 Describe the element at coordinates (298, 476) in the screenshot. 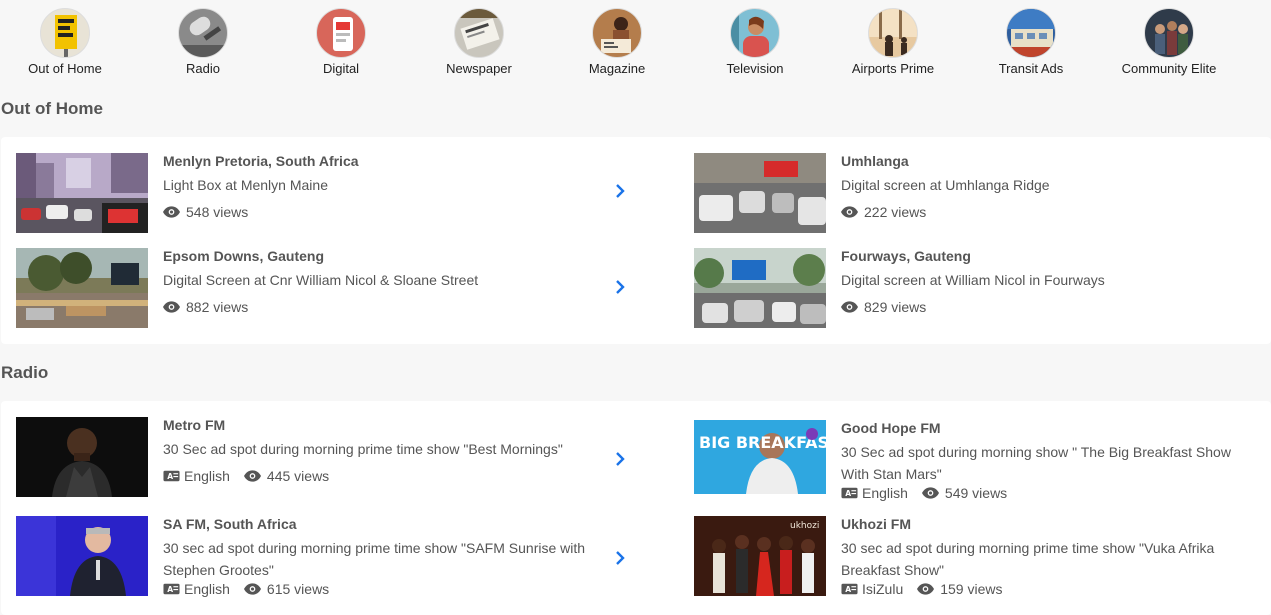

I see `views-count: 445 views` at that location.